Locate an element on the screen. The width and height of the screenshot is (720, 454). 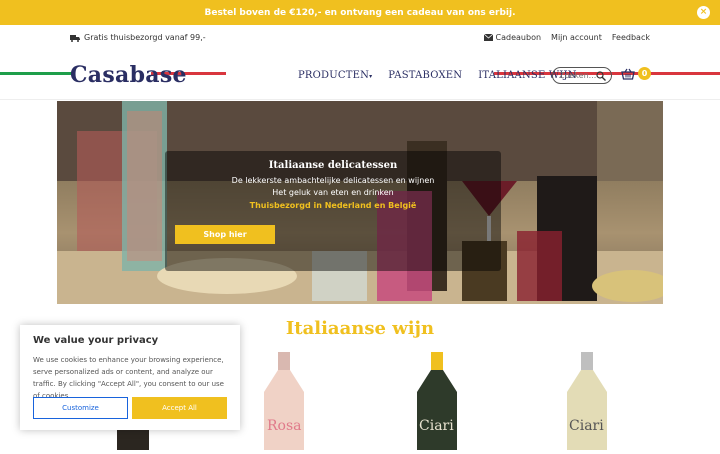
hero-title: Italiaanse delicatessen is located at coordinates (333, 165).